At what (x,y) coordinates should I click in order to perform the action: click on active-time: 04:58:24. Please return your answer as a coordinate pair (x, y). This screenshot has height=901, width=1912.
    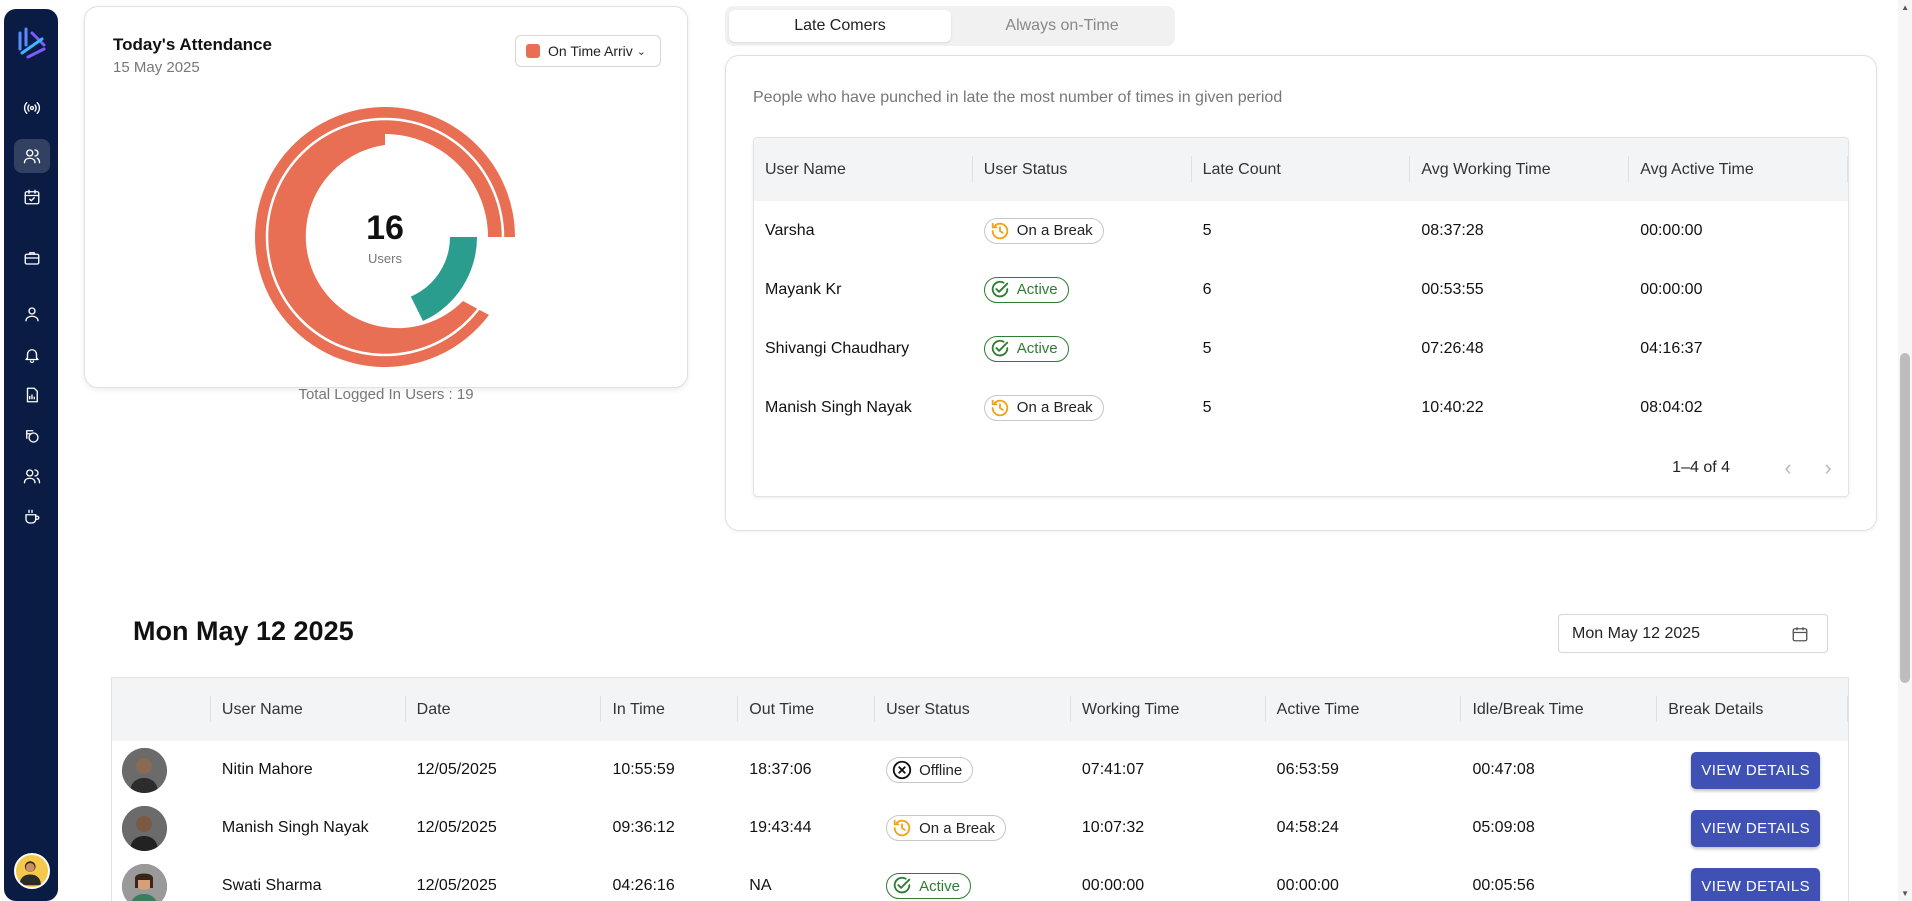
    Looking at the image, I should click on (1307, 827).